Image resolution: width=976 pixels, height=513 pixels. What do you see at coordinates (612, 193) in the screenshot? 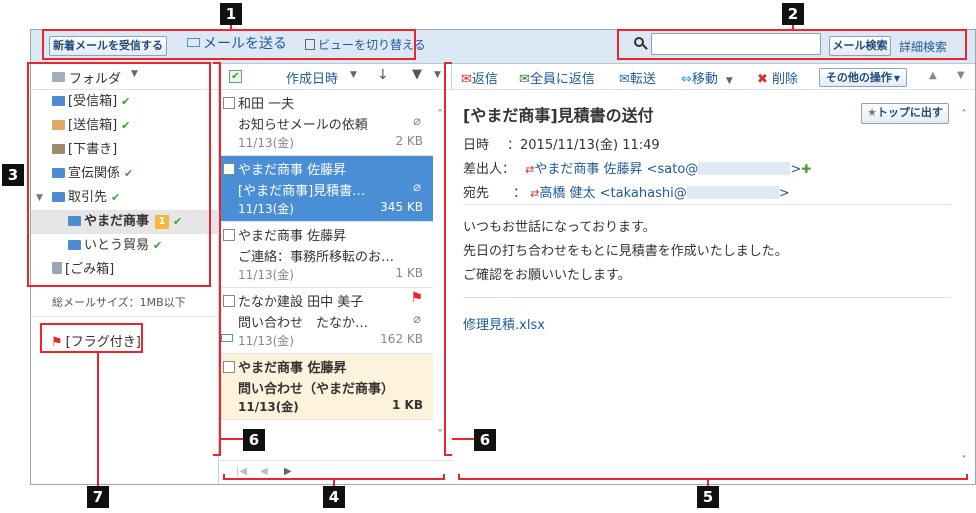
I see `to-address-link: 高橋 健太 <takahashi@` at bounding box center [612, 193].